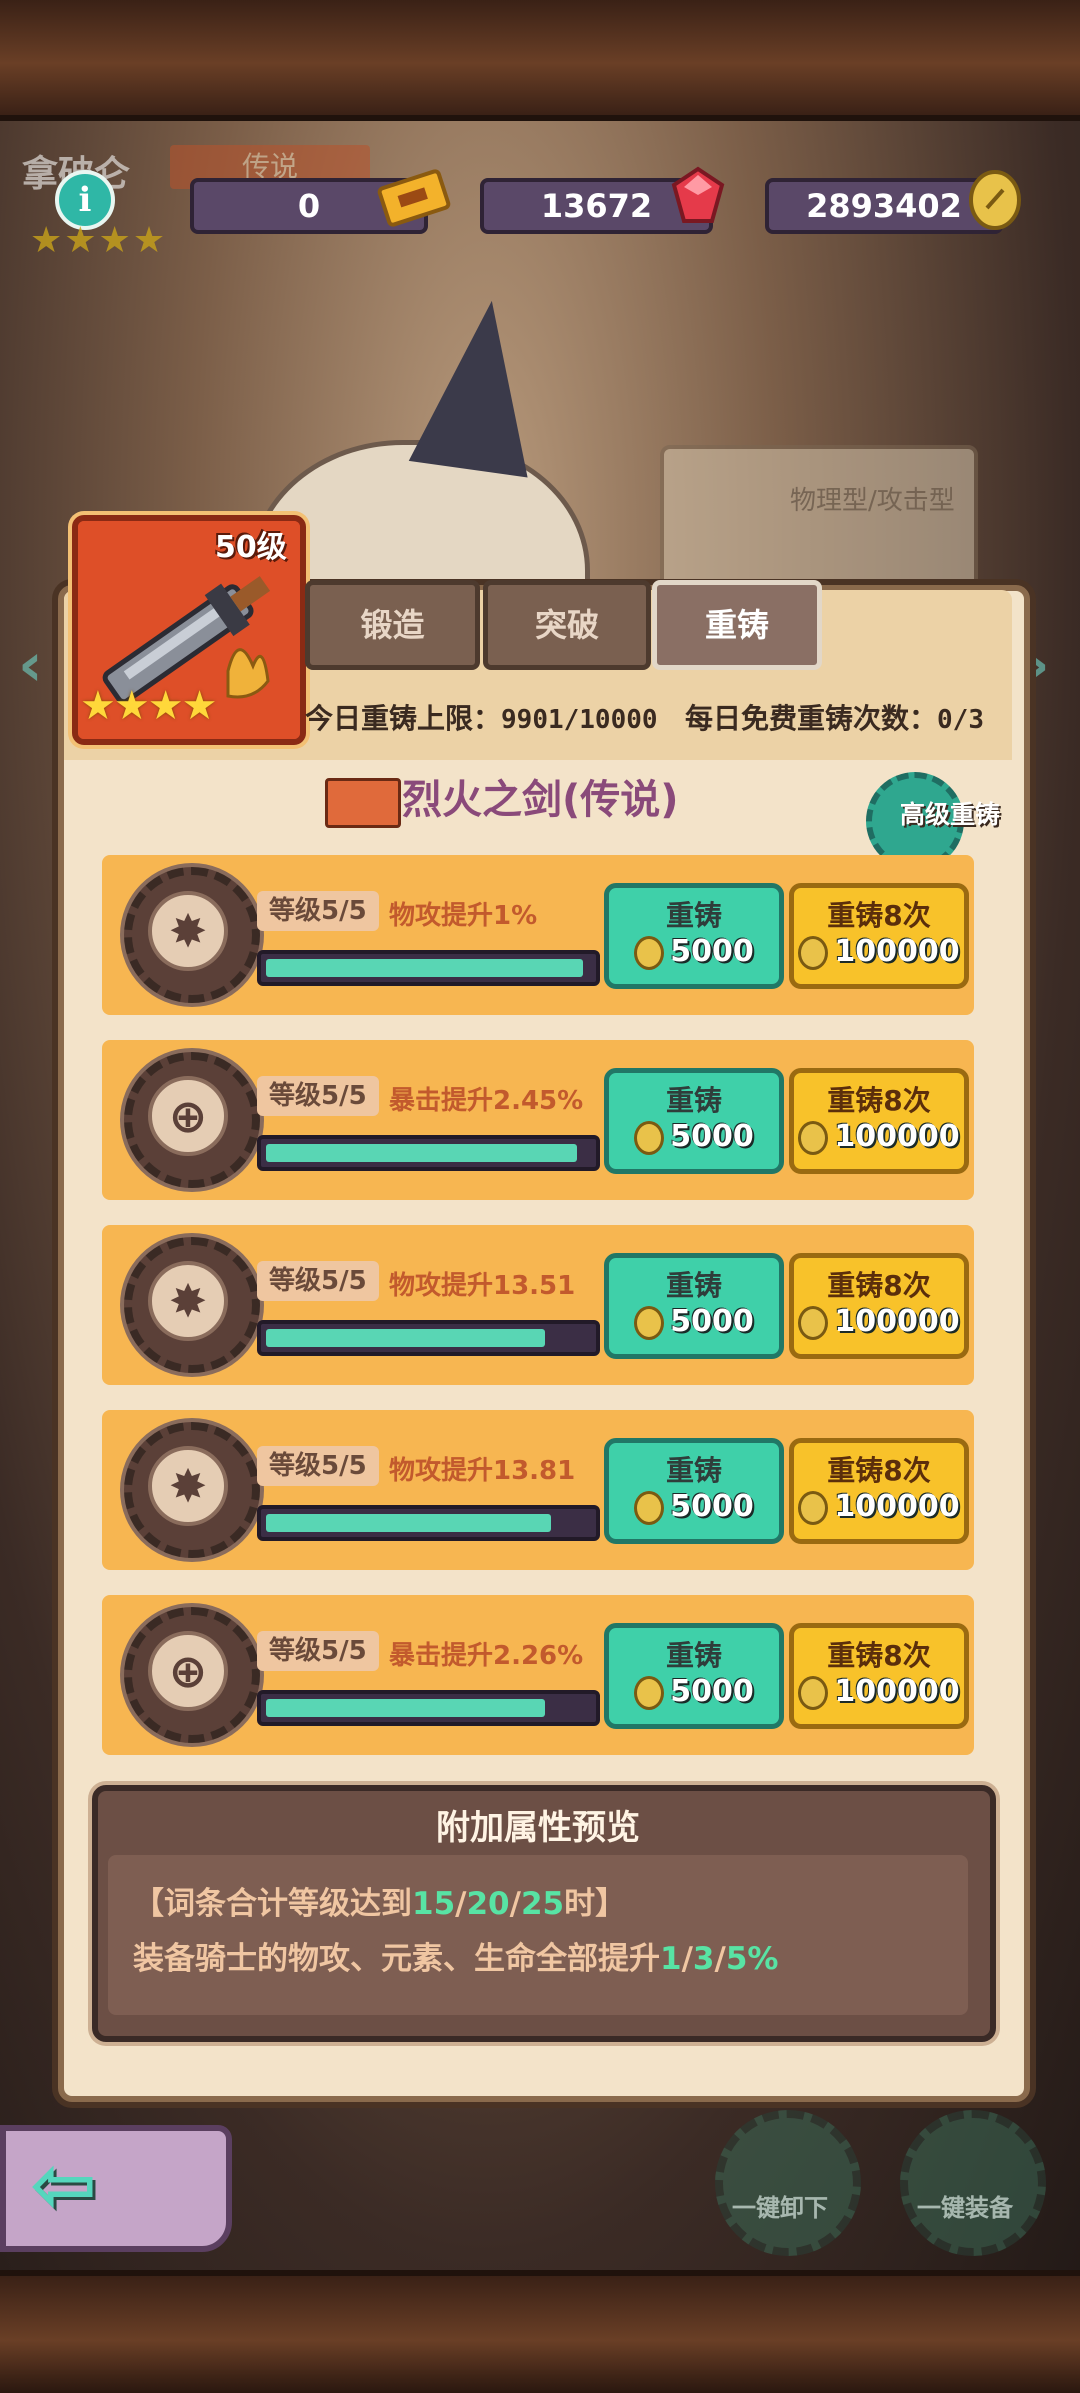 Image resolution: width=1080 pixels, height=2393 pixels. What do you see at coordinates (542, 1904) in the screenshot?
I see `threshold-3: 25` at bounding box center [542, 1904].